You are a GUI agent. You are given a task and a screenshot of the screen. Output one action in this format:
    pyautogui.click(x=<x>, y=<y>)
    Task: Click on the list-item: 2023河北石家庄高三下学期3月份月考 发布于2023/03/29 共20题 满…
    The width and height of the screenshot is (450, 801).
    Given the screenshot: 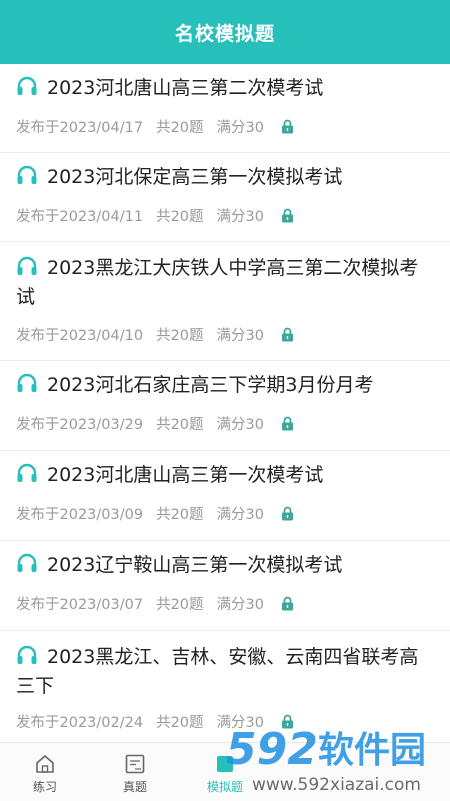 What is the action you would take?
    pyautogui.click(x=225, y=406)
    